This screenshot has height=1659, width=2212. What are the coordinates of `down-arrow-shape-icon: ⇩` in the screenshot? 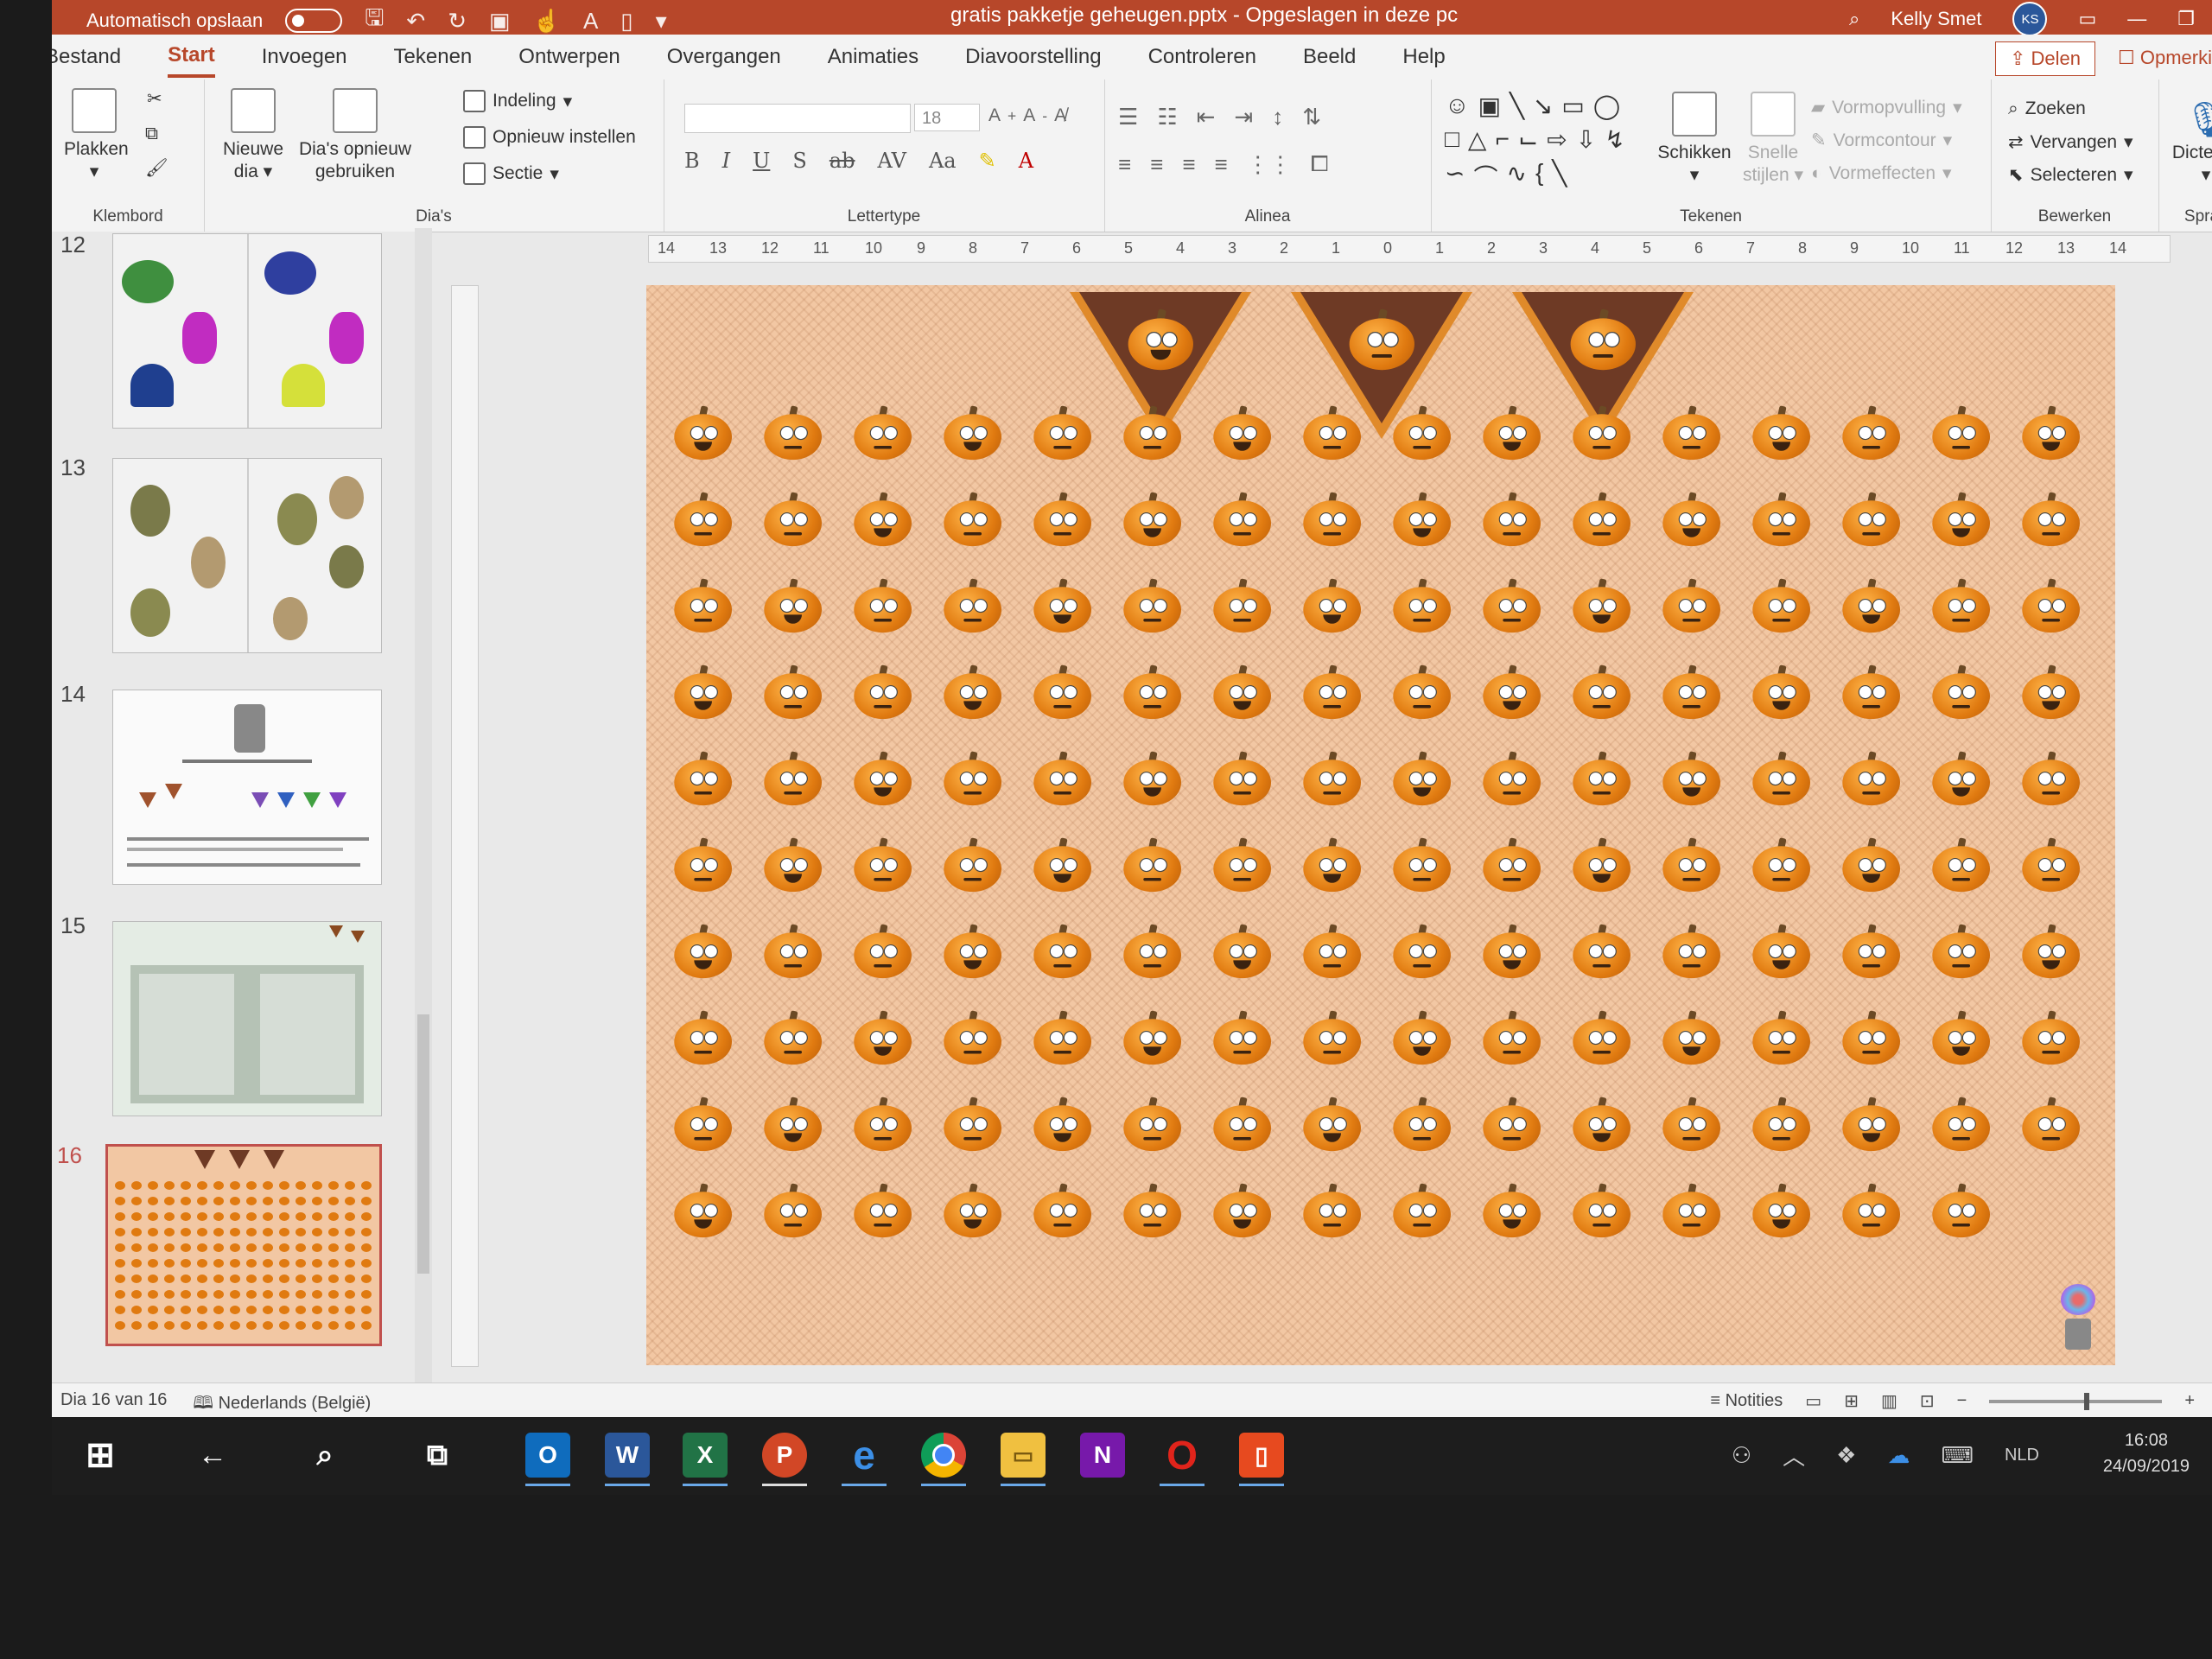 It's located at (1586, 139).